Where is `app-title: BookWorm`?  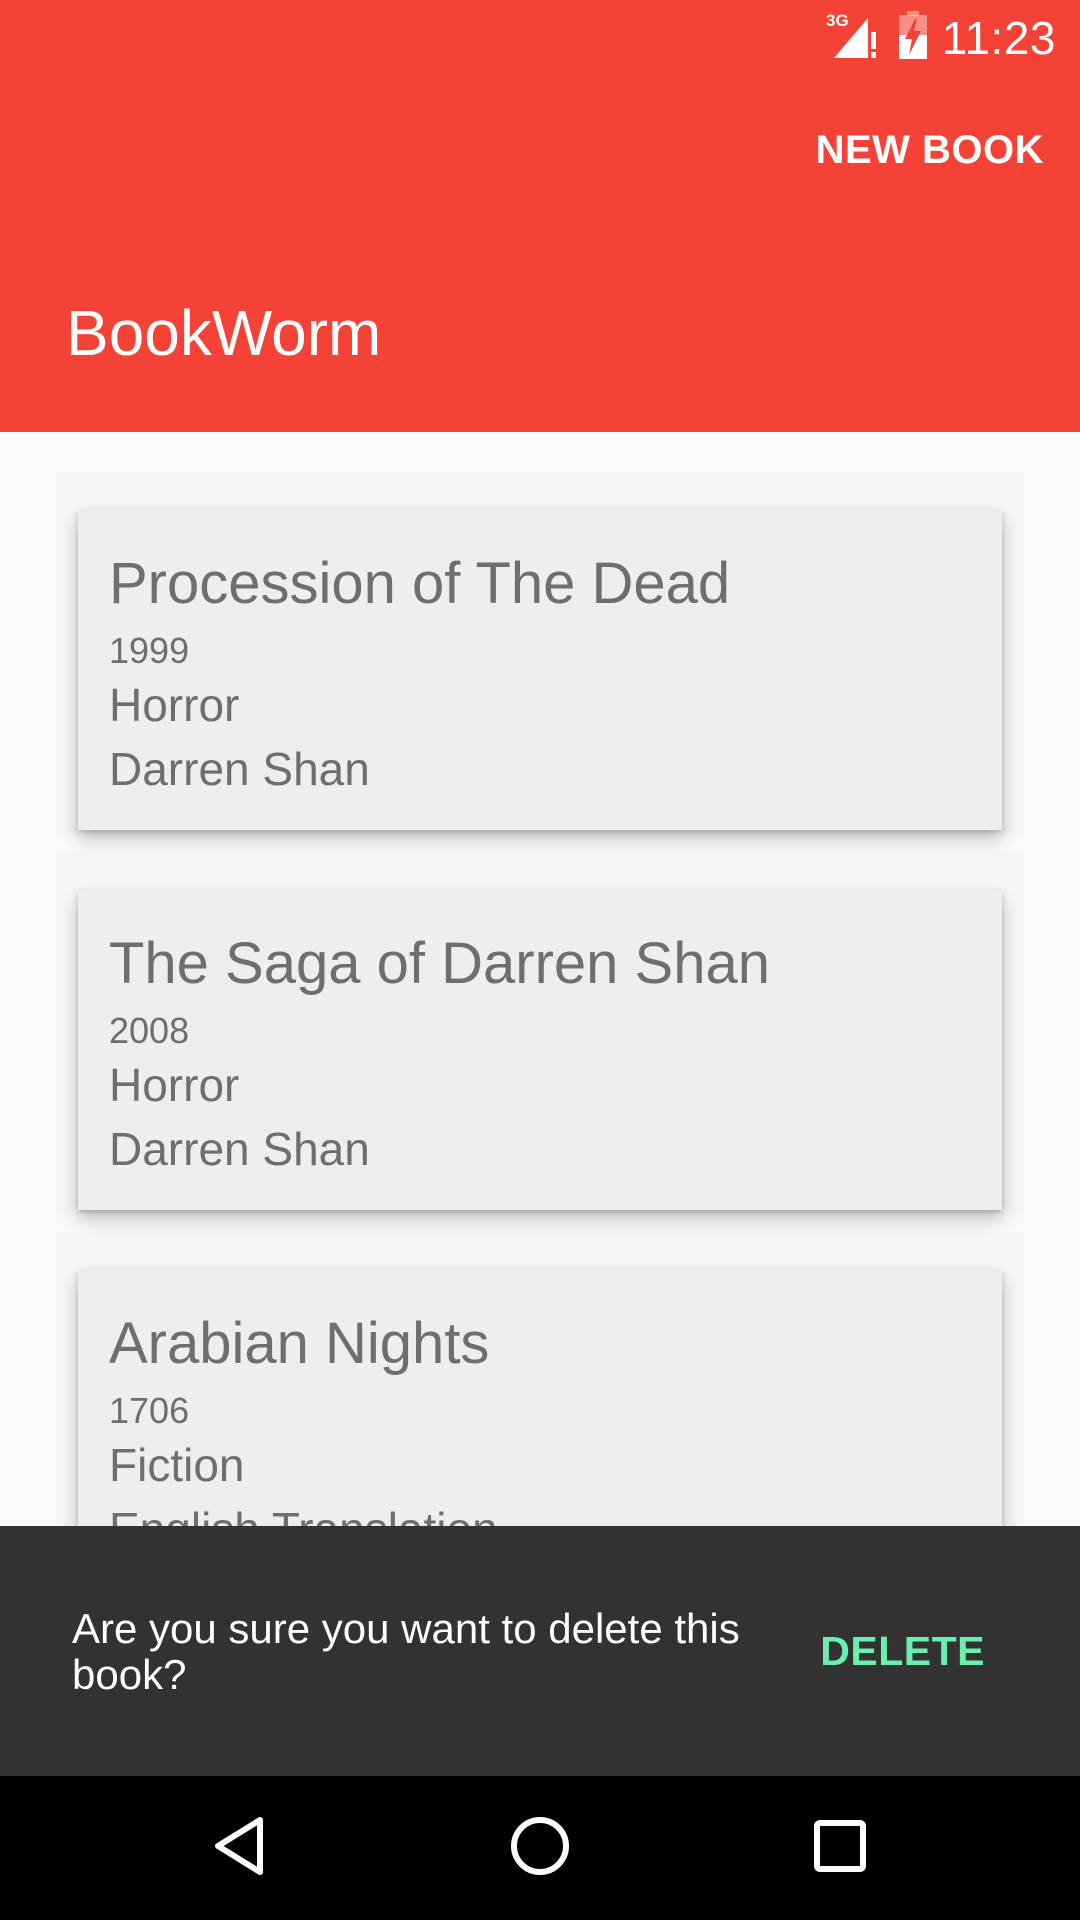 app-title: BookWorm is located at coordinates (224, 333).